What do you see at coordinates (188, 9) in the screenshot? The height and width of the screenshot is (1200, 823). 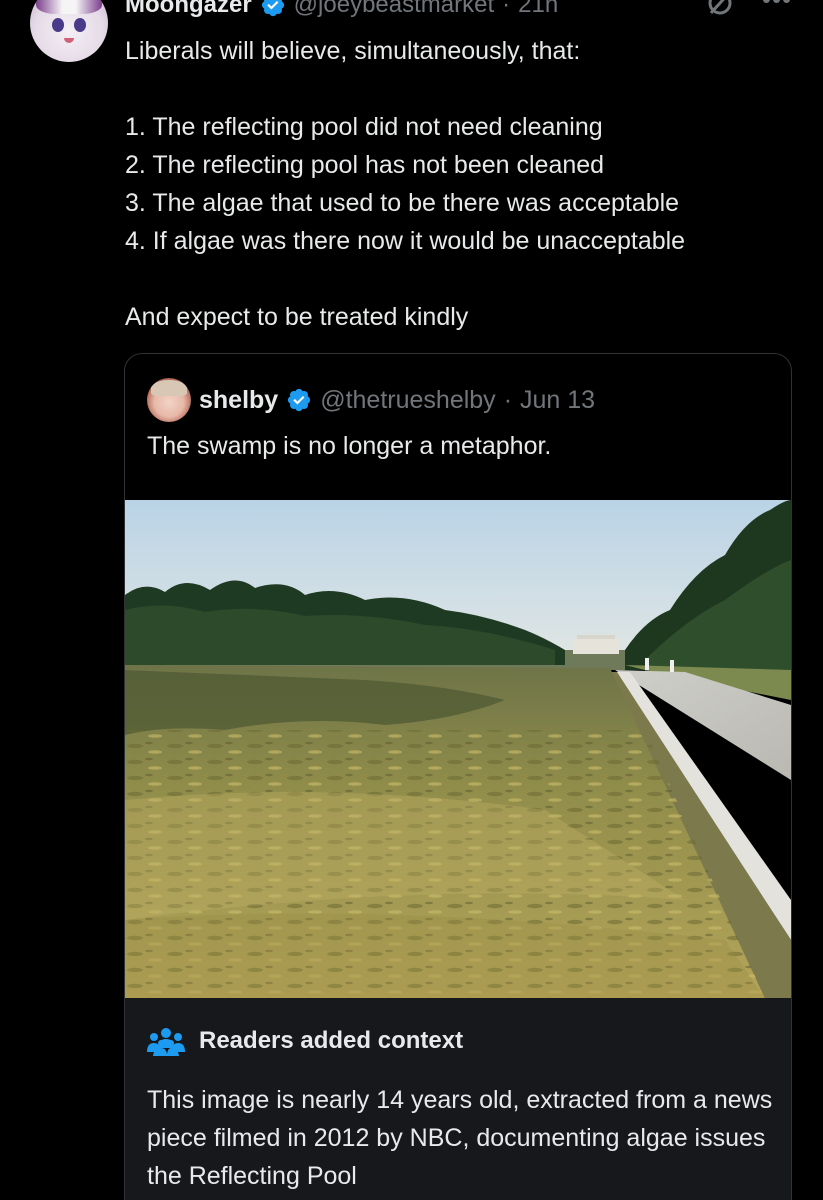 I see `author-display-name: Moongazer` at bounding box center [188, 9].